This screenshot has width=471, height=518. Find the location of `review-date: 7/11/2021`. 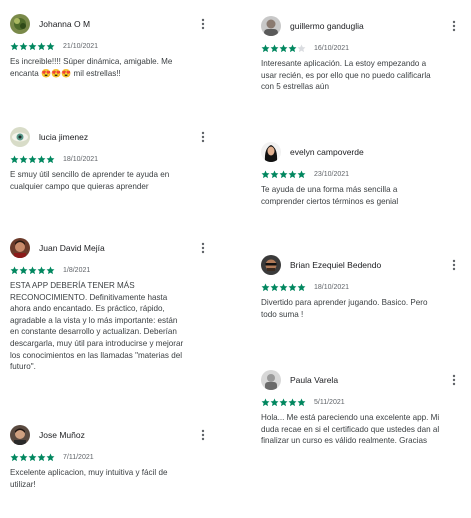

review-date: 7/11/2021 is located at coordinates (78, 457).